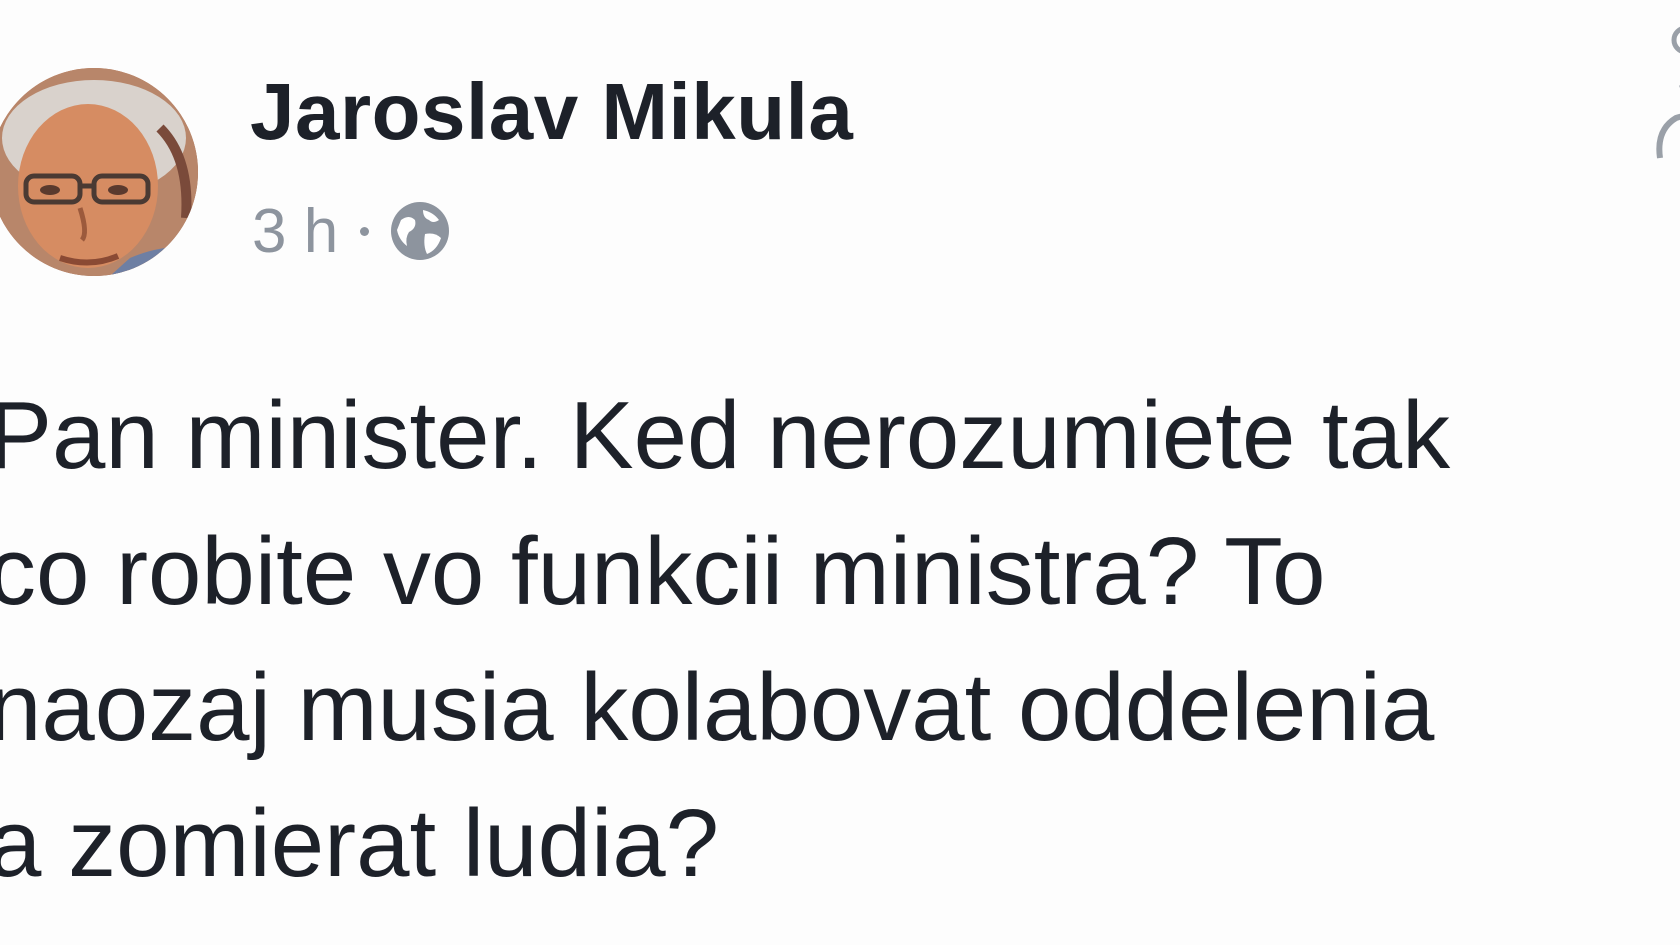  I want to click on post-options-icon, so click(1663, 93).